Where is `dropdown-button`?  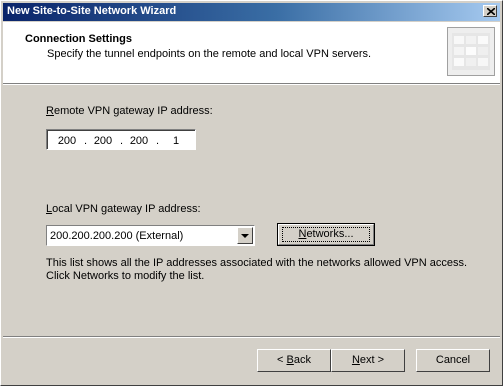 dropdown-button is located at coordinates (245, 235).